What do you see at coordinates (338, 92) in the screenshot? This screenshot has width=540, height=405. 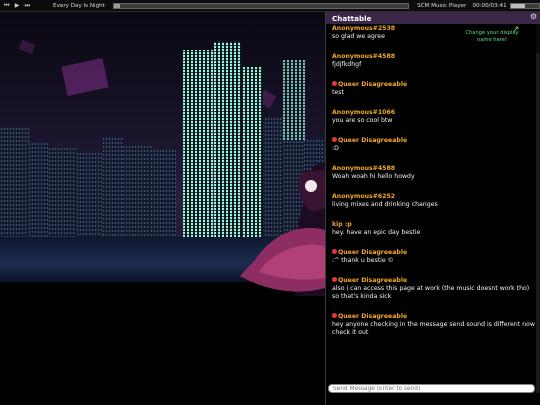 I see `message-text: test` at bounding box center [338, 92].